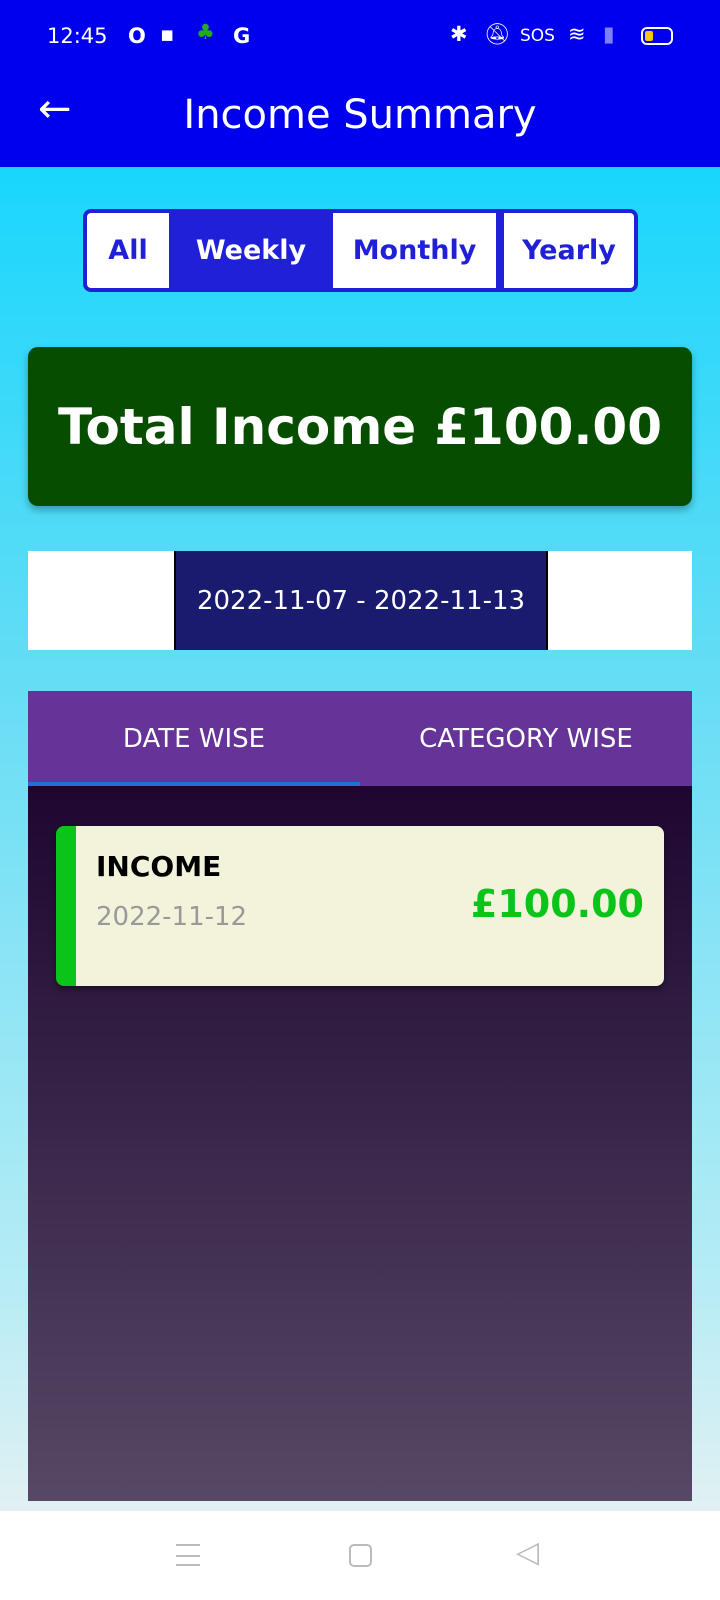  Describe the element at coordinates (205, 32) in the screenshot. I see `palm-tree-icon: ♣` at that location.